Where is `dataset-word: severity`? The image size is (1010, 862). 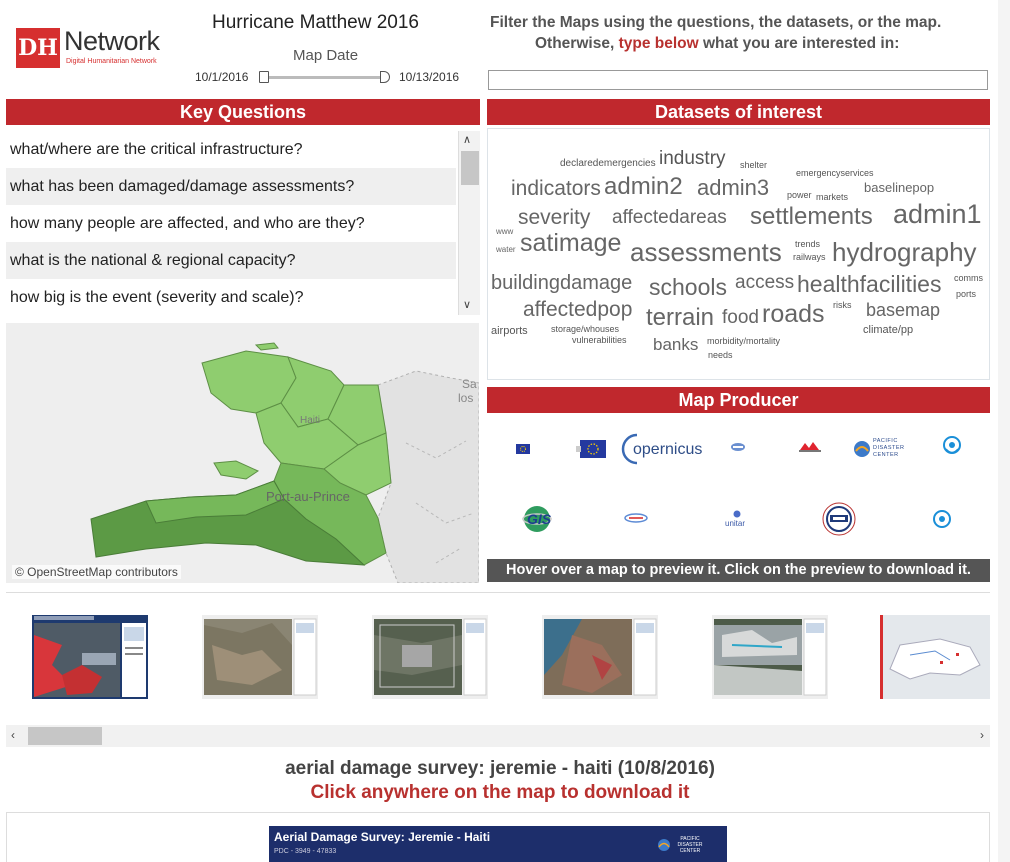 dataset-word: severity is located at coordinates (554, 217).